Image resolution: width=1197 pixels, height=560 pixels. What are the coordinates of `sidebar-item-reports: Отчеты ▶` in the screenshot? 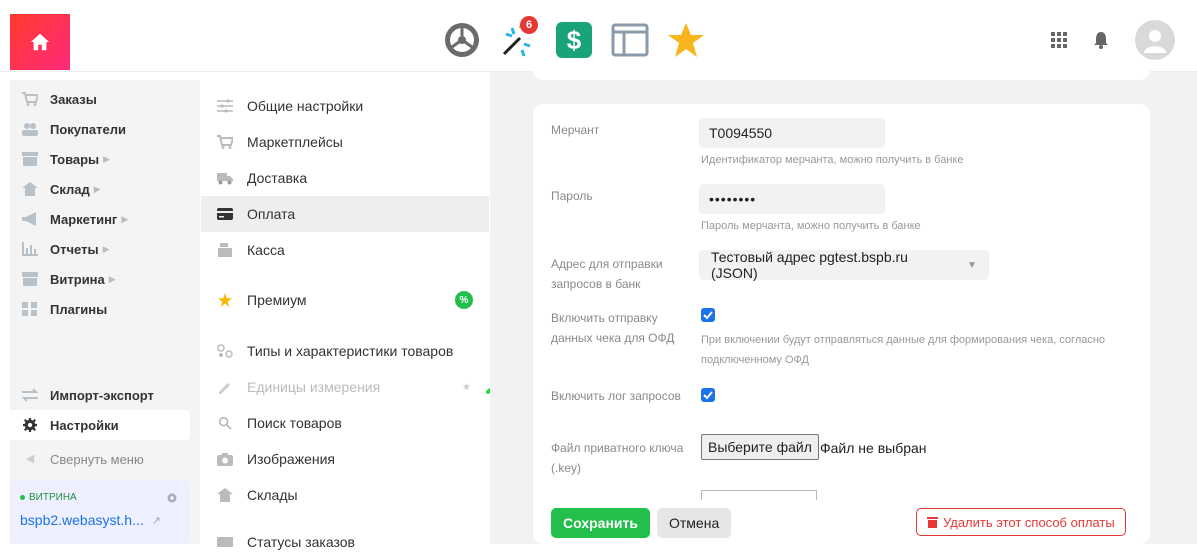 It's located at (100, 249).